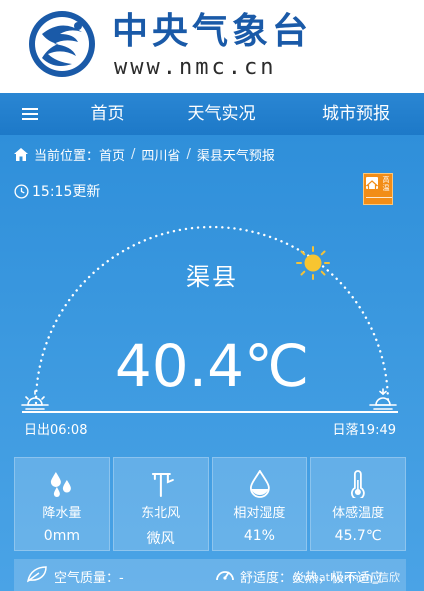 The image size is (424, 591). What do you see at coordinates (195, 68) in the screenshot?
I see `site-url: www.nmc.cn` at bounding box center [195, 68].